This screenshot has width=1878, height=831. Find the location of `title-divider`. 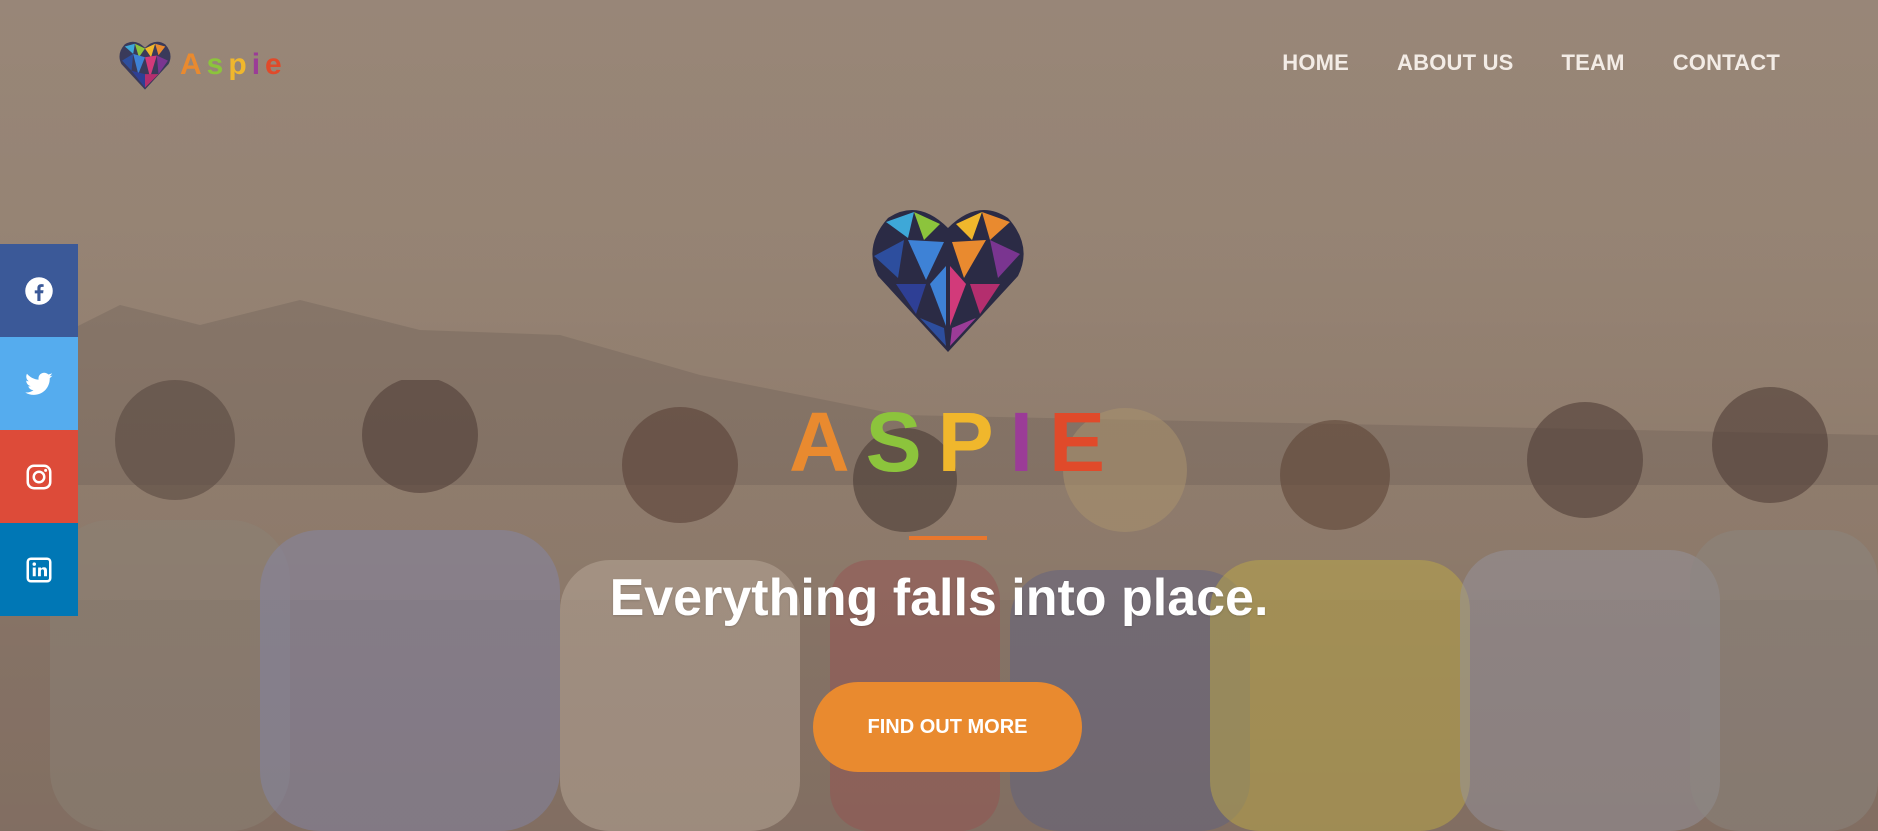

title-divider is located at coordinates (948, 538).